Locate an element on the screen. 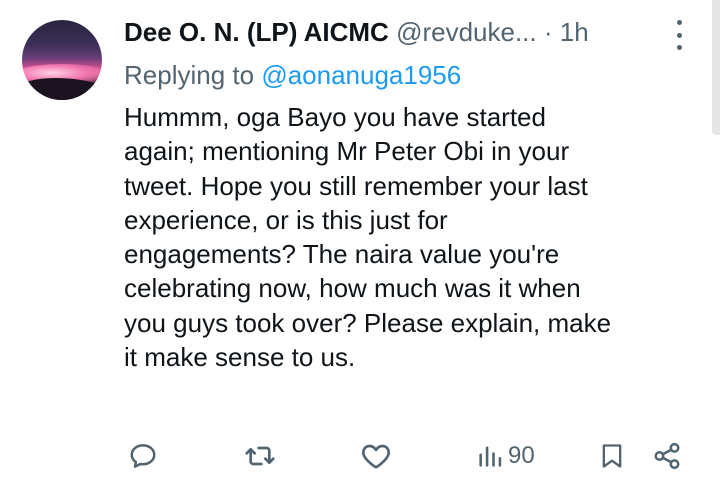 This screenshot has height=483, width=720. author-name: Dee O. N. (LP) AICMC is located at coordinates (256, 32).